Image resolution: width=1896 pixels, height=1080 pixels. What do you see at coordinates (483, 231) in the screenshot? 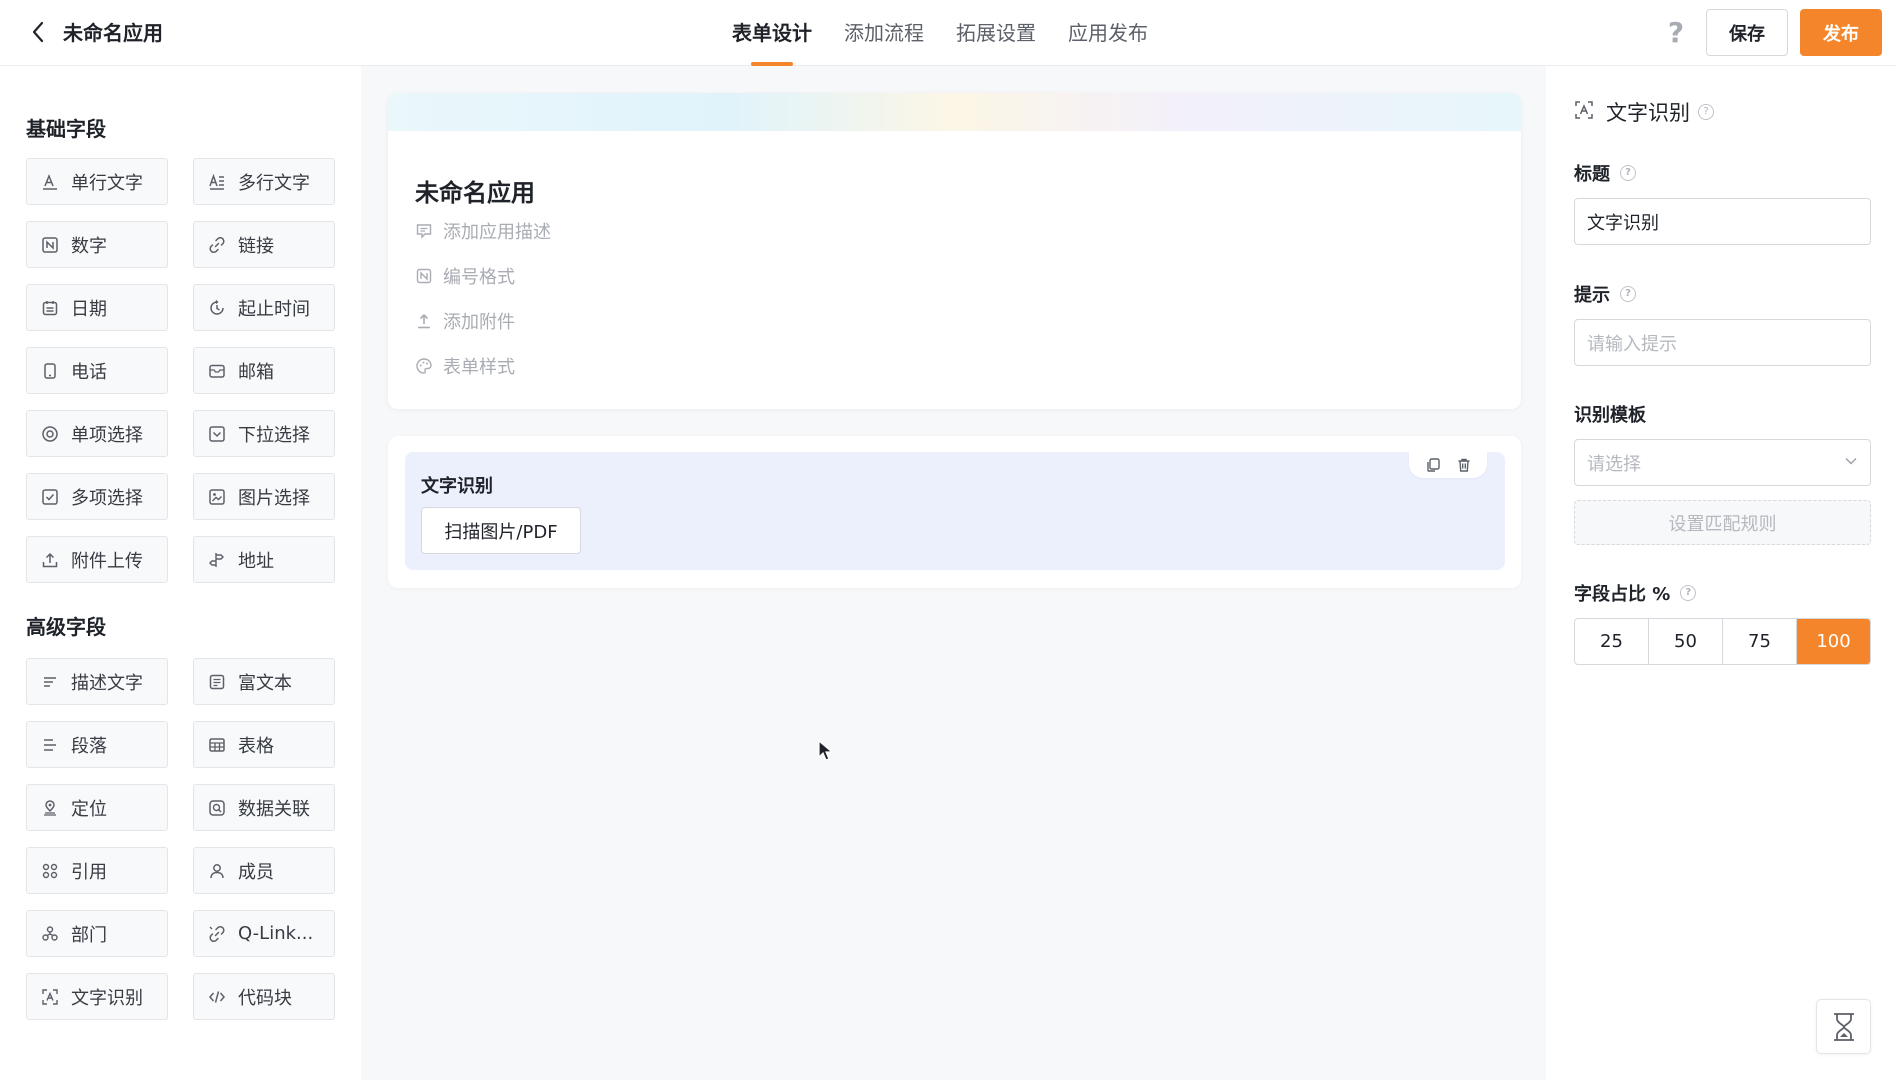
I see `add-description-link: 添加应用描述` at bounding box center [483, 231].